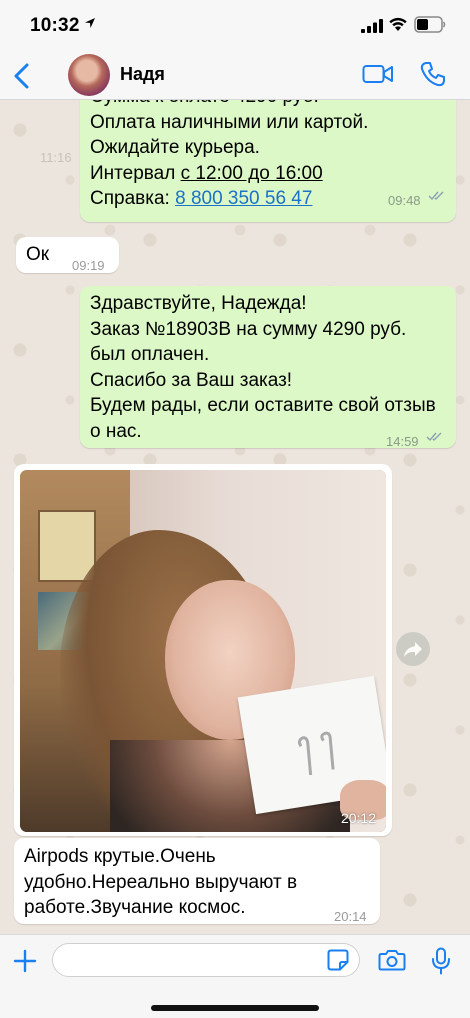  I want to click on message-input, so click(206, 960).